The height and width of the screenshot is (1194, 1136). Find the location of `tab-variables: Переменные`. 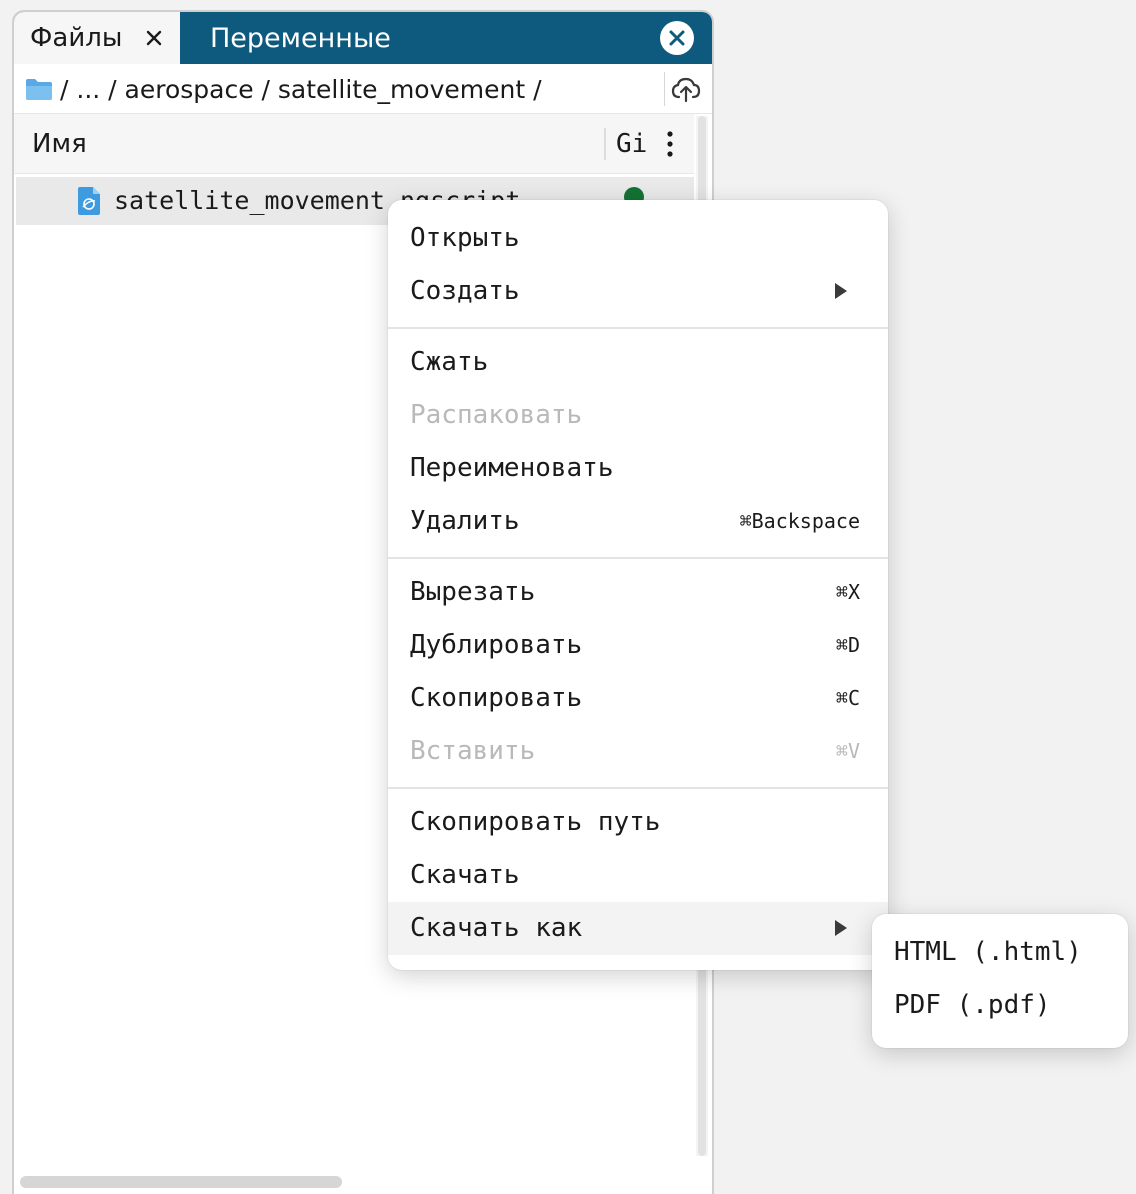

tab-variables: Переменные is located at coordinates (300, 38).